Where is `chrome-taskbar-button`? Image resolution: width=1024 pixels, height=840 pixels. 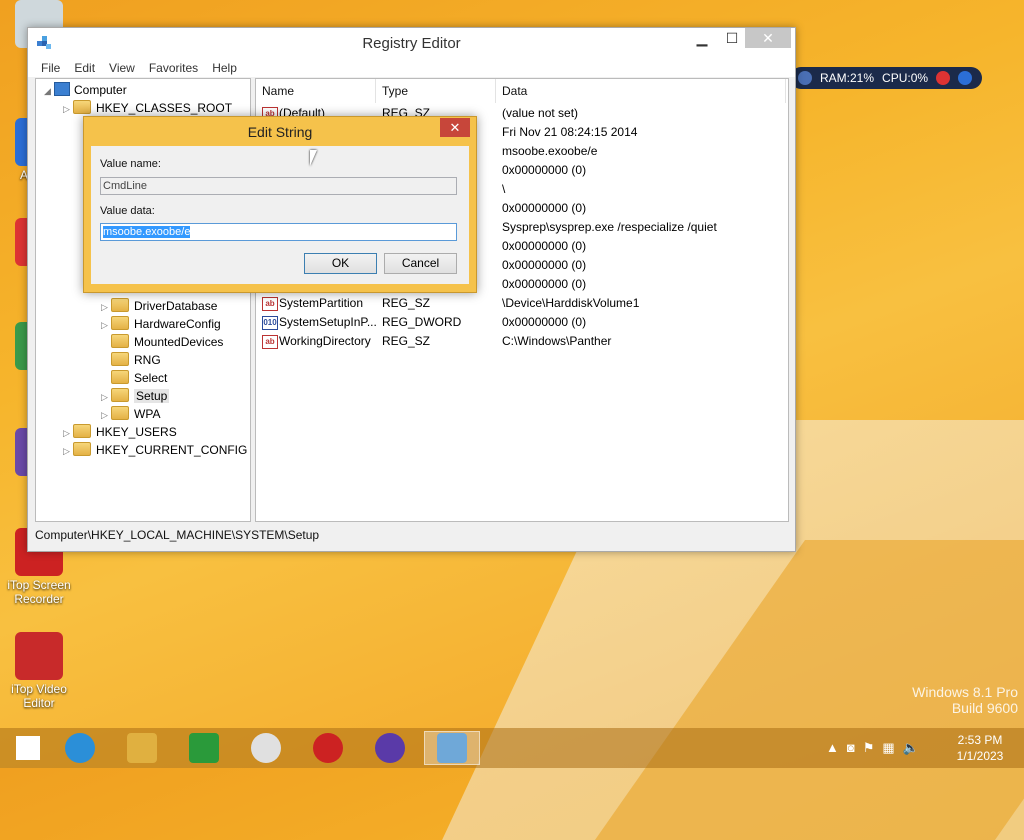 chrome-taskbar-button is located at coordinates (266, 748).